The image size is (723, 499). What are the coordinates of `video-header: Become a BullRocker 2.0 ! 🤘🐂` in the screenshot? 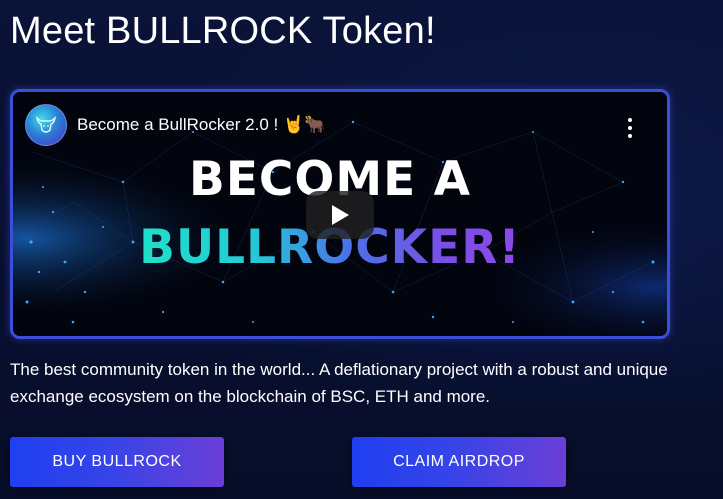 It's located at (175, 125).